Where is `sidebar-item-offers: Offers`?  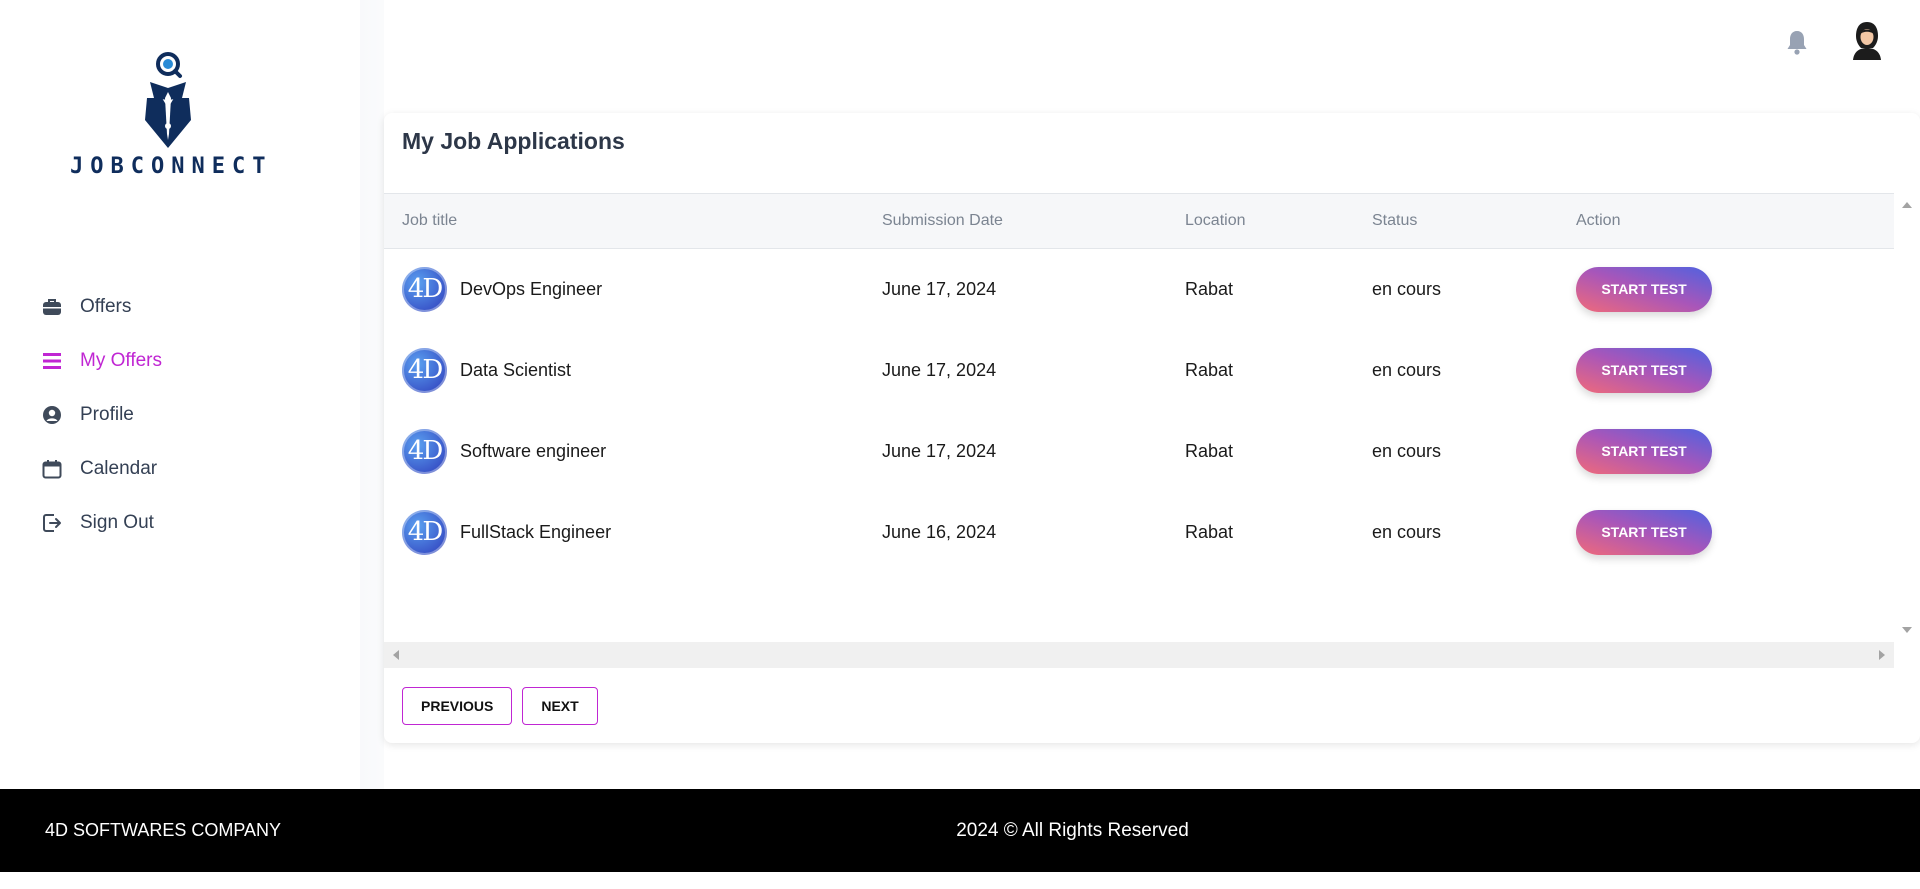
sidebar-item-offers: Offers is located at coordinates (190, 307).